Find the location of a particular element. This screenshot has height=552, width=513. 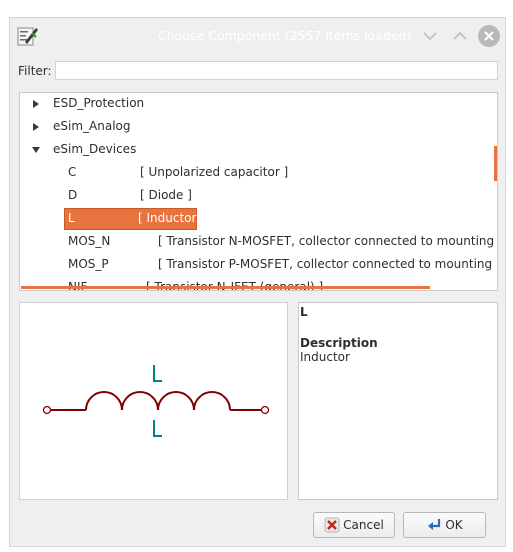

info-description-heading: Description is located at coordinates (339, 343).